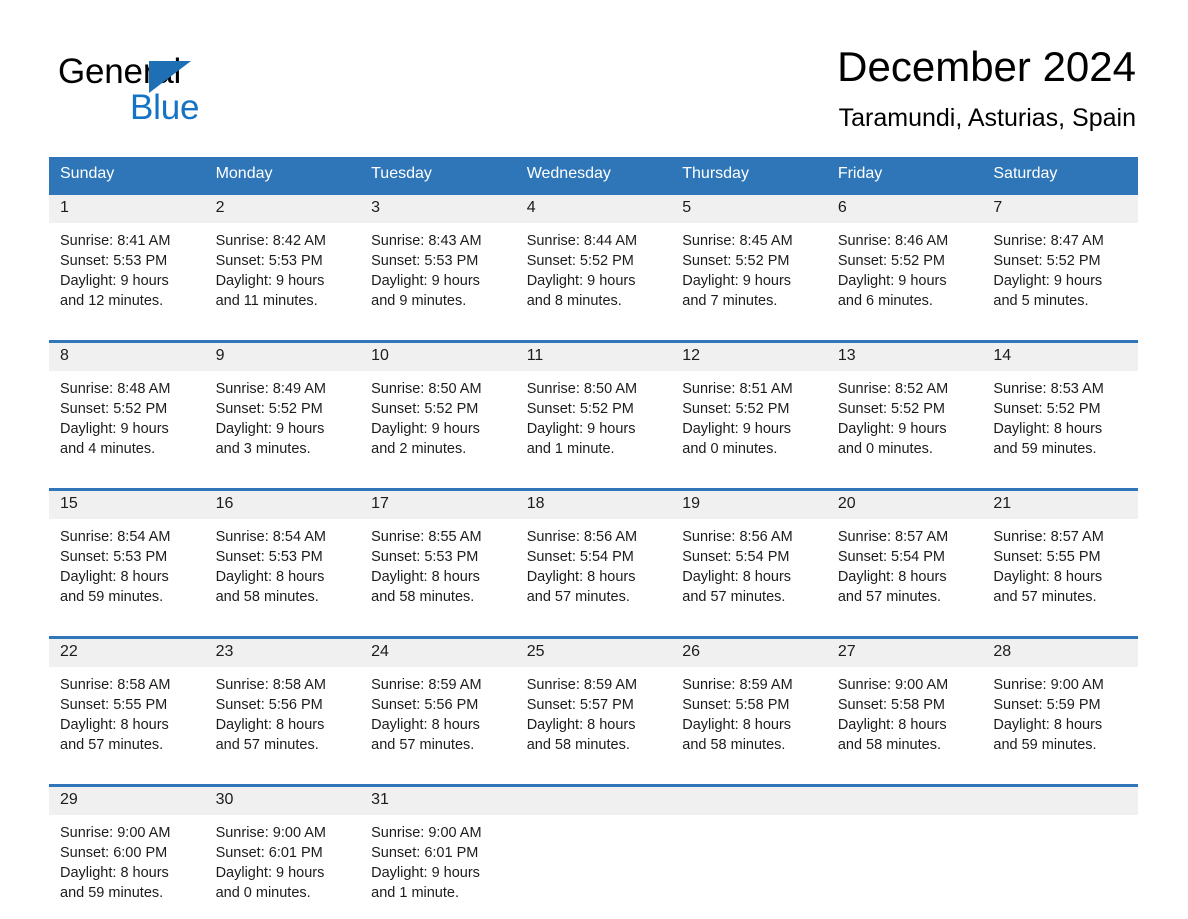  What do you see at coordinates (127, 357) in the screenshot?
I see `day-number-cell: 8` at bounding box center [127, 357].